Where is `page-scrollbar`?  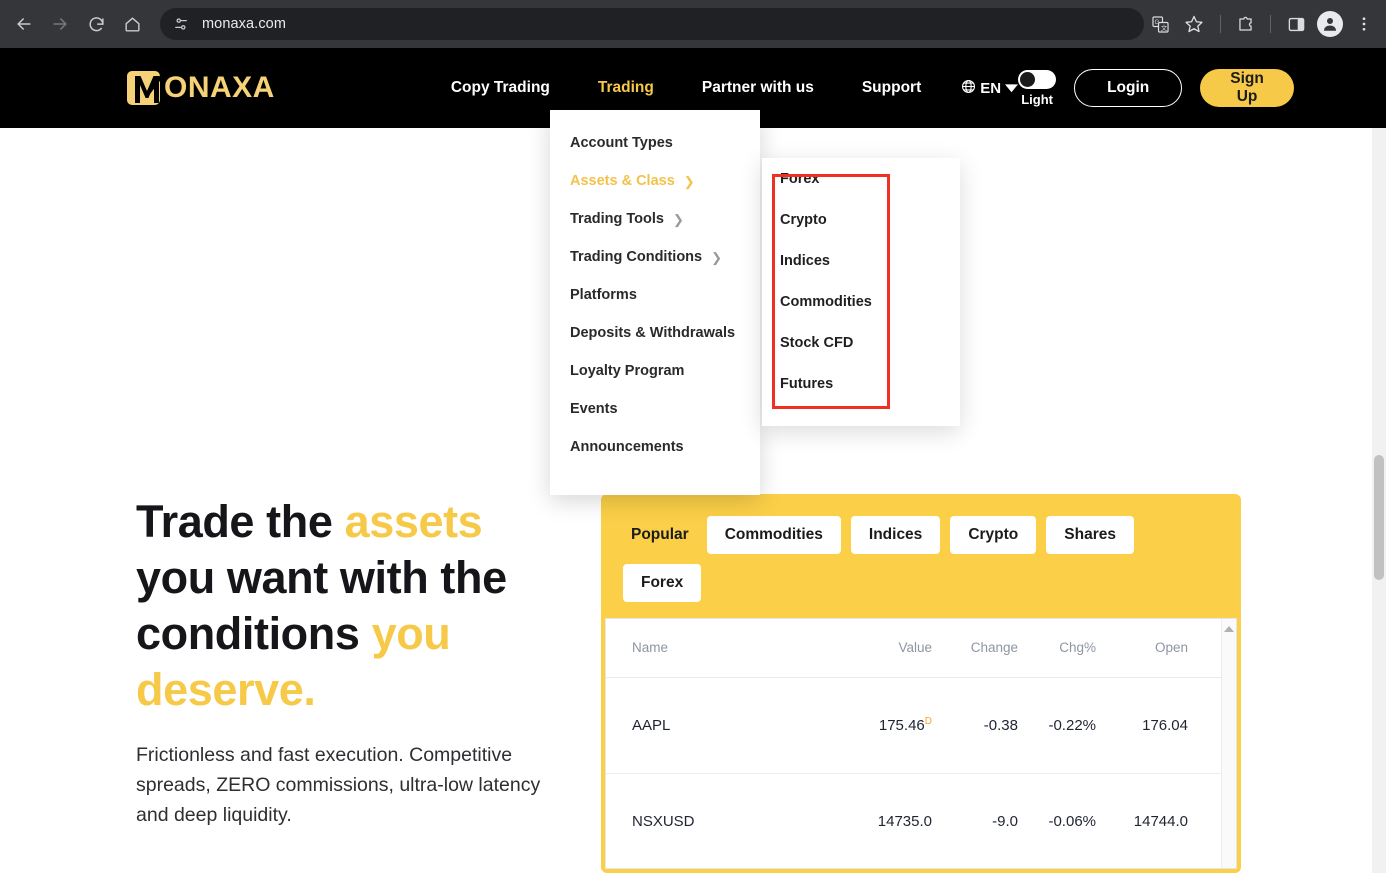 page-scrollbar is located at coordinates (1379, 500).